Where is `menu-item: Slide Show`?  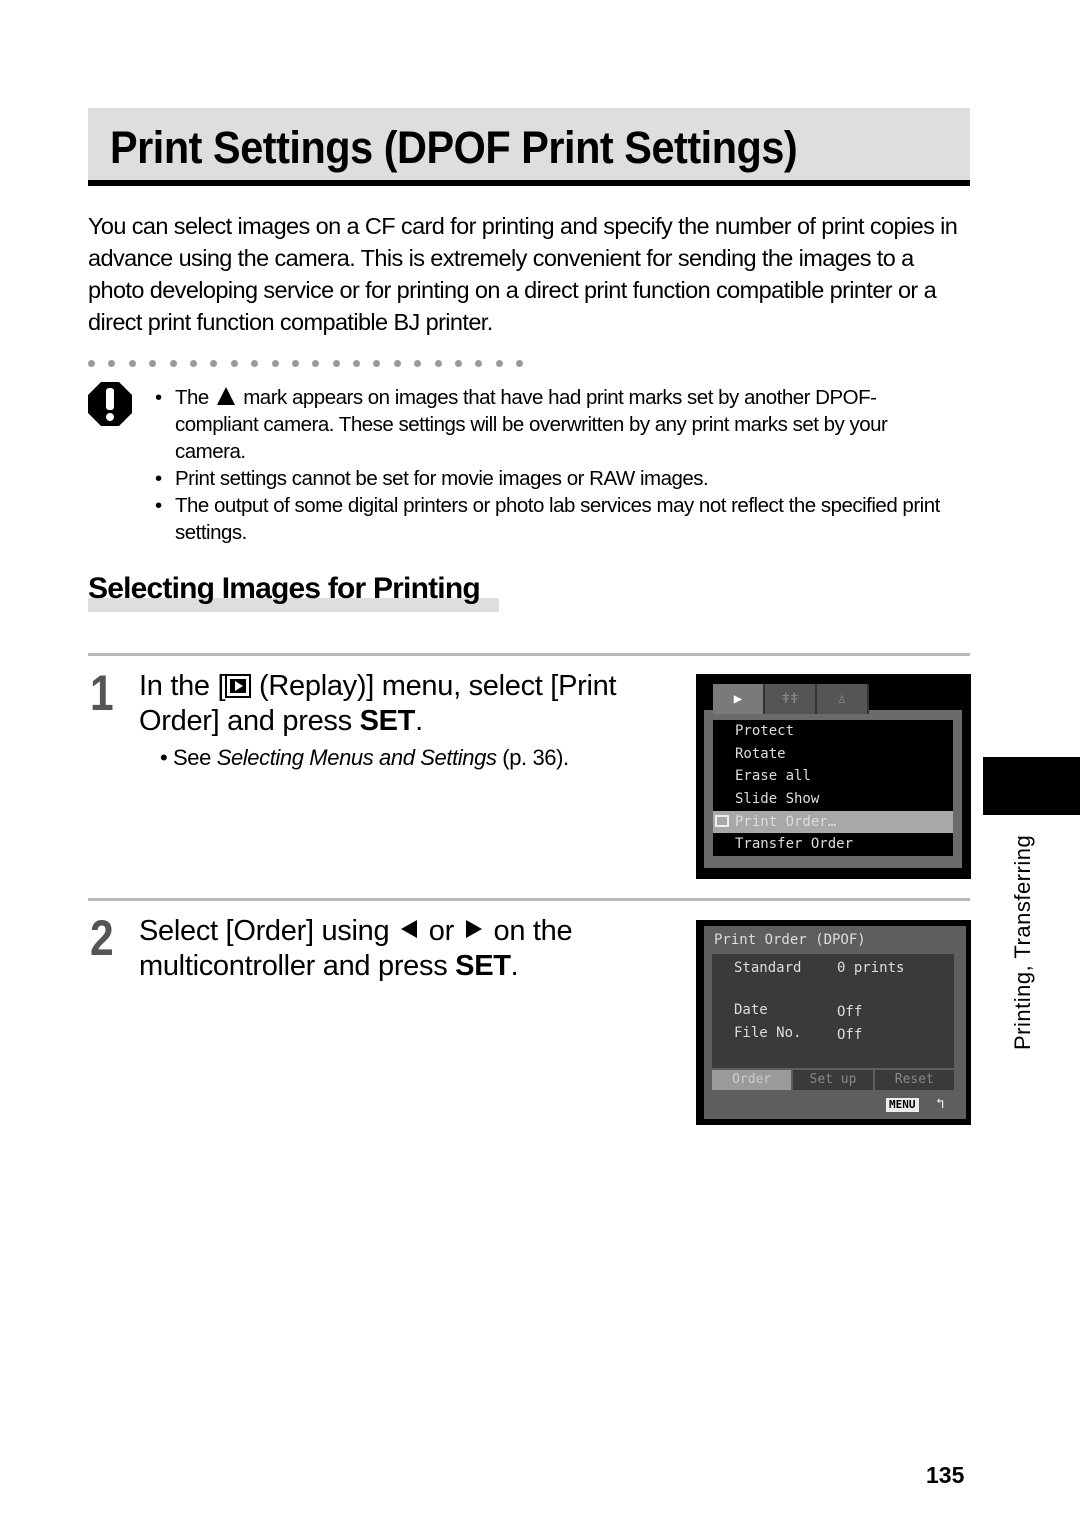
menu-item: Slide Show is located at coordinates (777, 799).